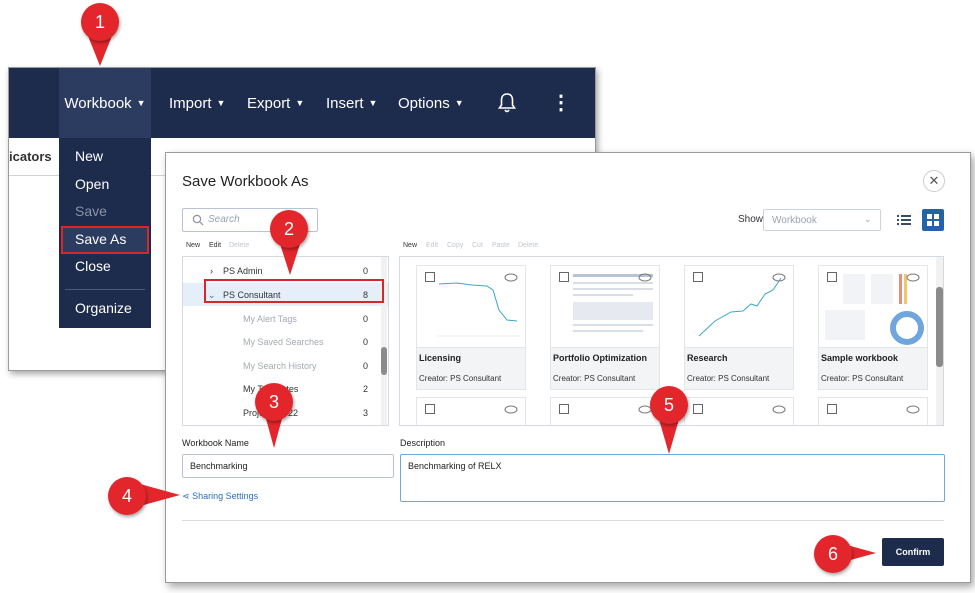 The width and height of the screenshot is (975, 593). I want to click on highlight-ps-consultant, so click(294, 291).